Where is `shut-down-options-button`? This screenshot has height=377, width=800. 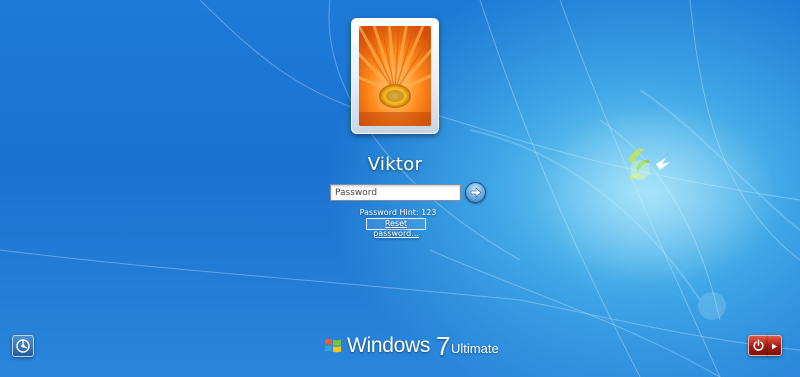 shut-down-options-button is located at coordinates (775, 345).